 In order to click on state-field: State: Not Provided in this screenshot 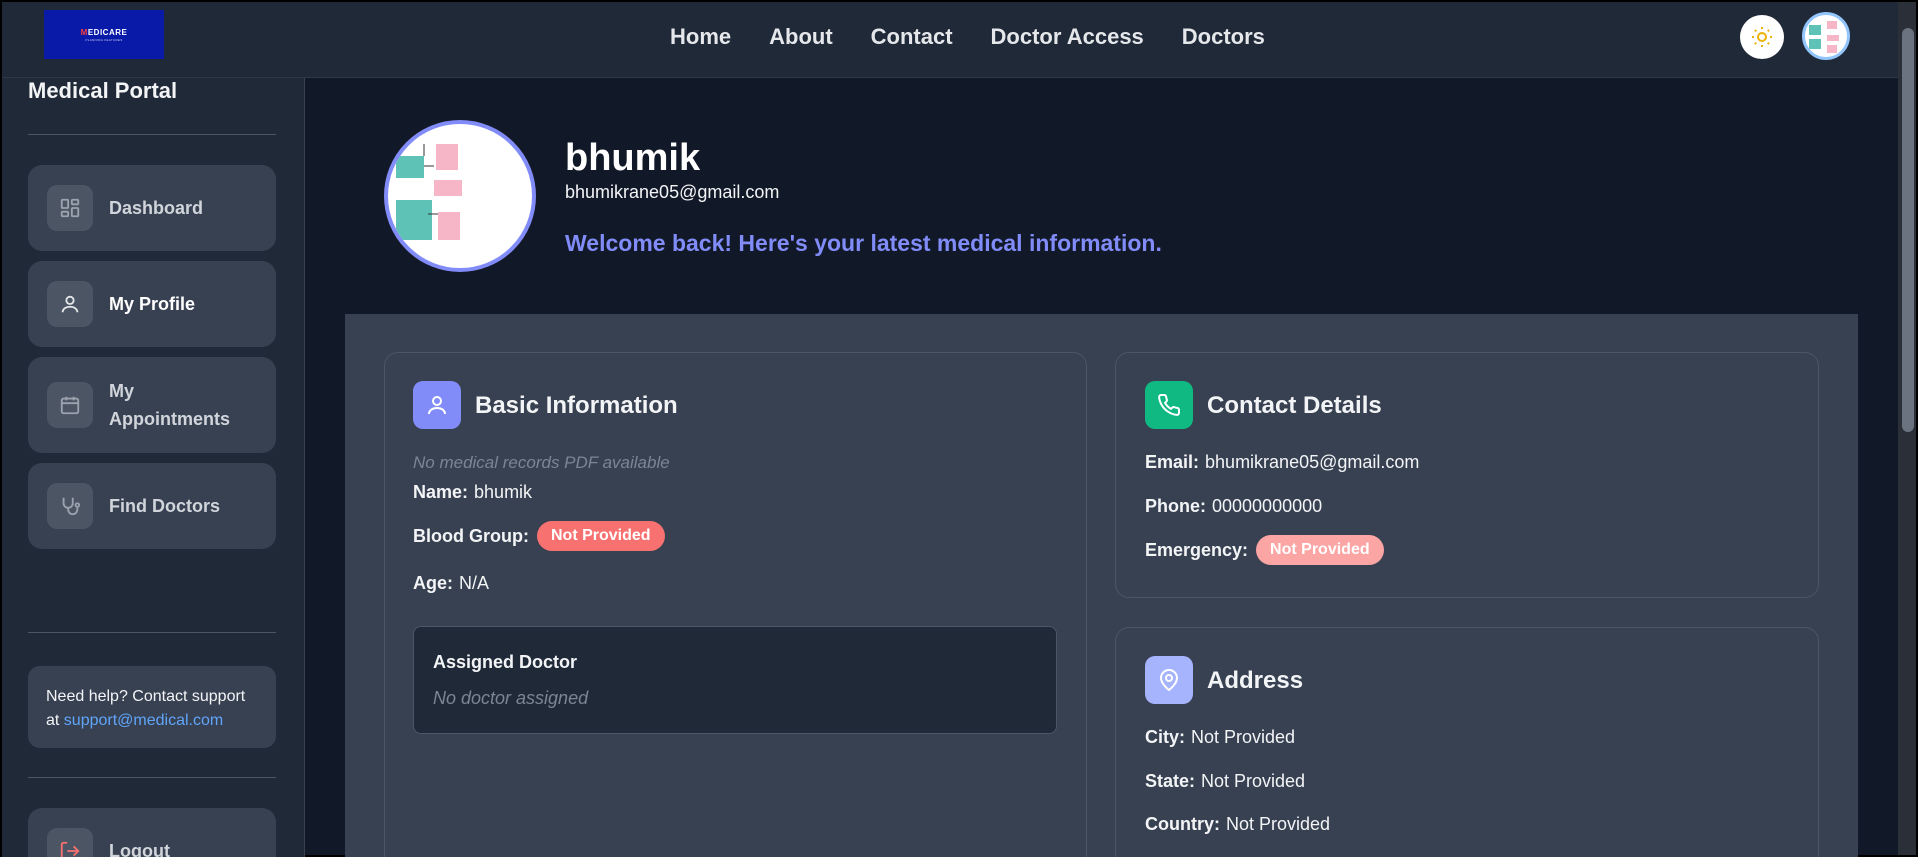, I will do `click(1225, 781)`.